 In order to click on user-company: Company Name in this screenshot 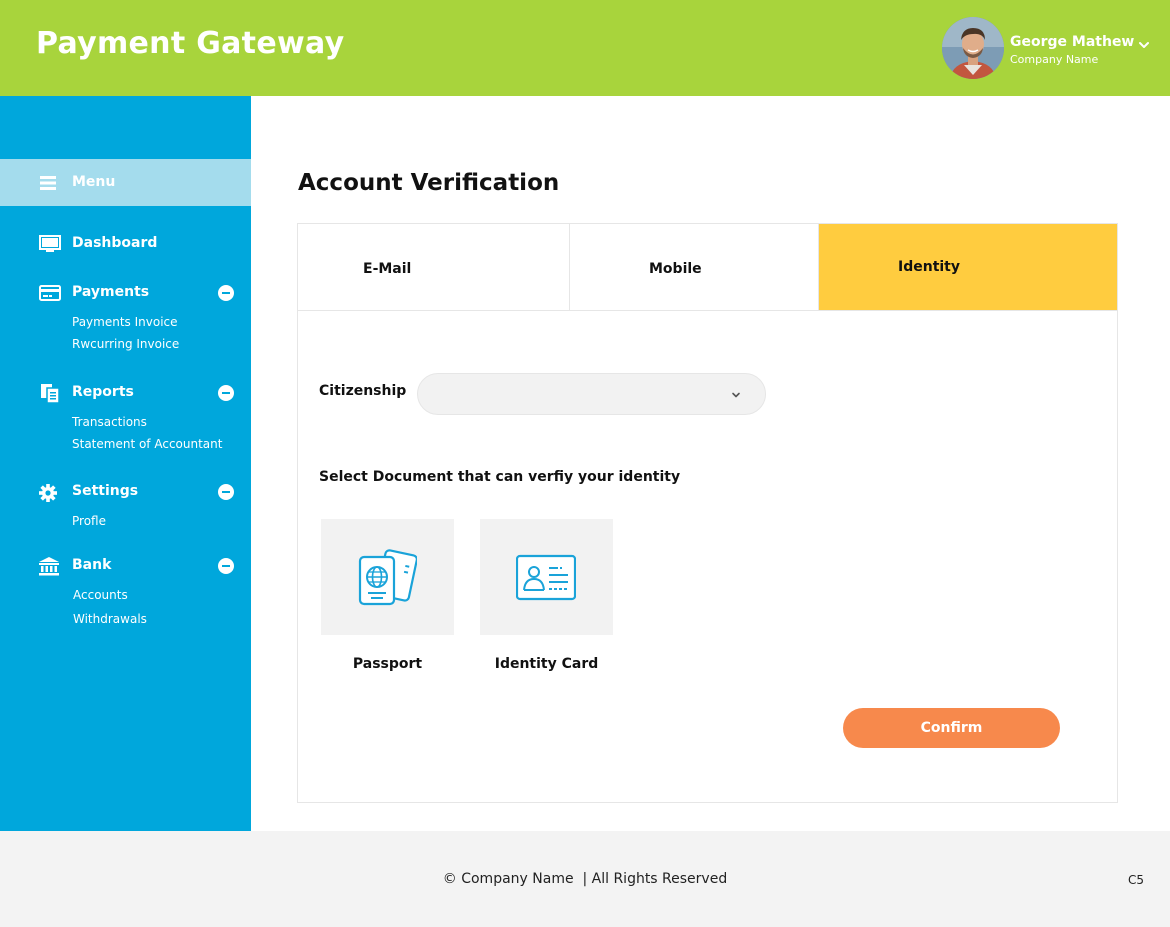, I will do `click(1054, 59)`.